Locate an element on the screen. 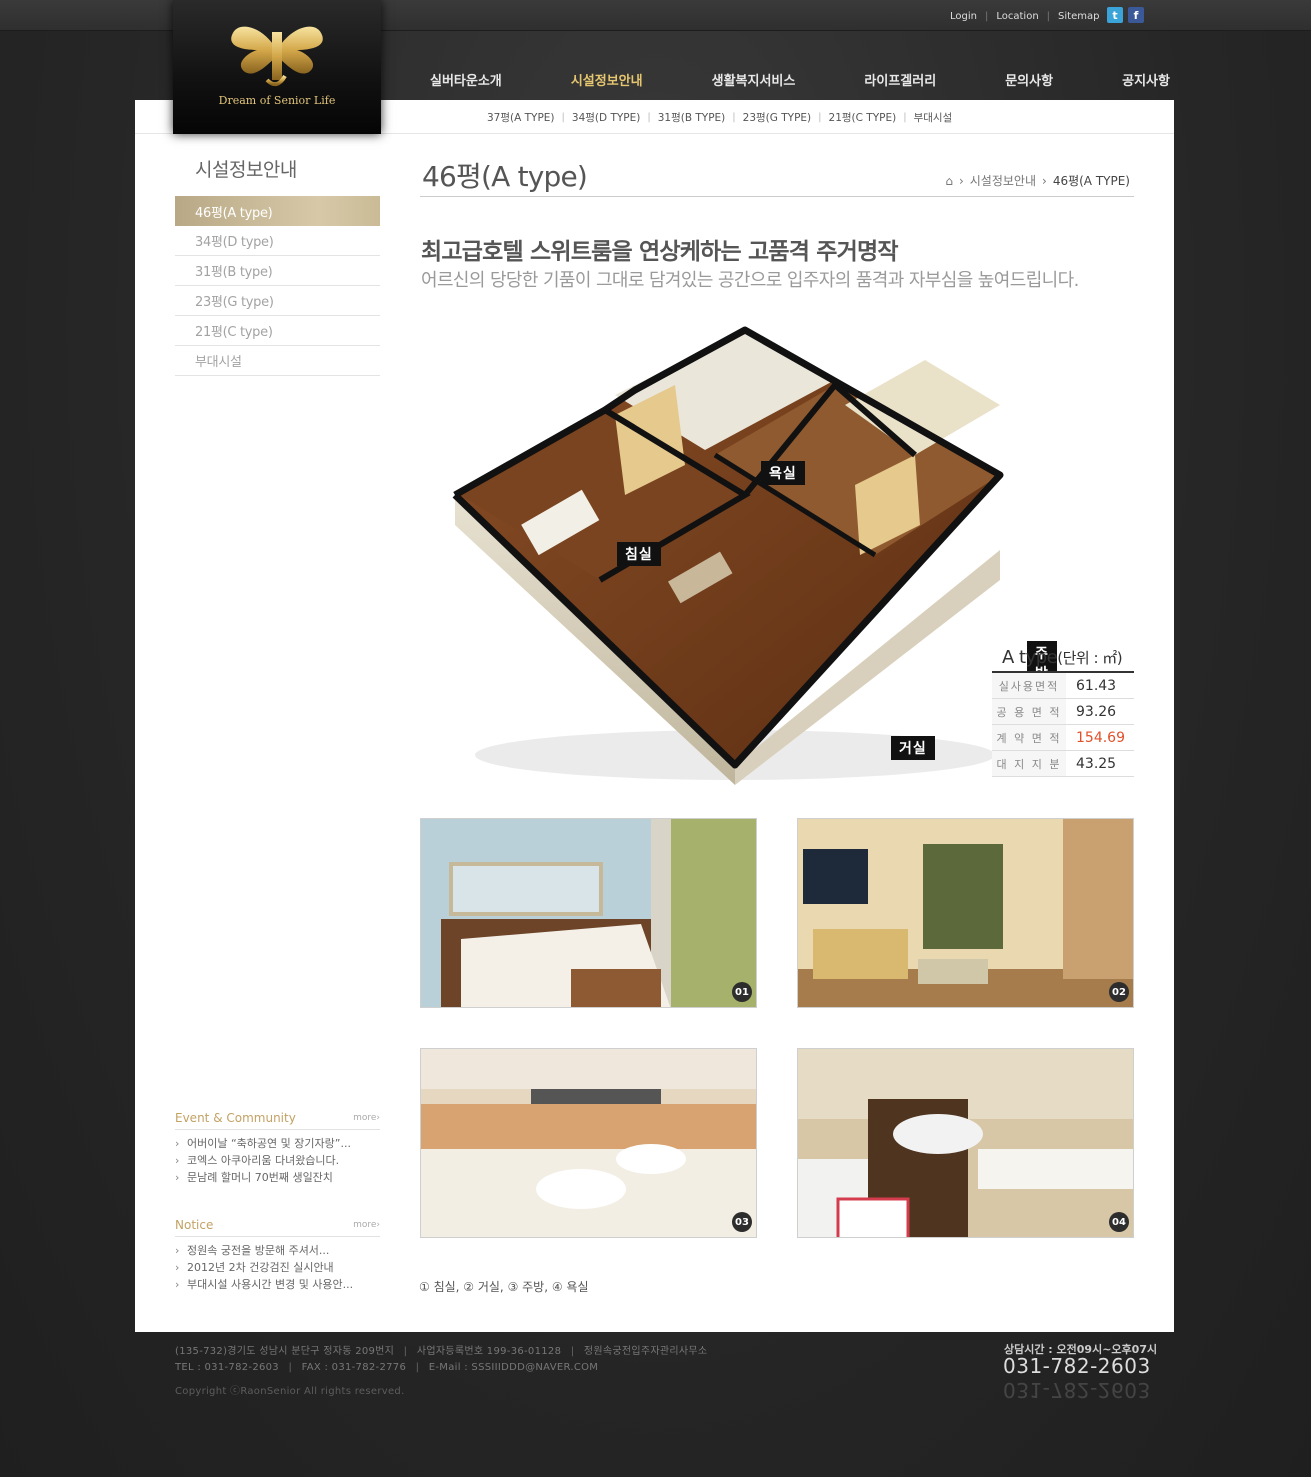 Image resolution: width=1311 pixels, height=1477 pixels. nav-item-facility: 시설정보안내 is located at coordinates (607, 80).